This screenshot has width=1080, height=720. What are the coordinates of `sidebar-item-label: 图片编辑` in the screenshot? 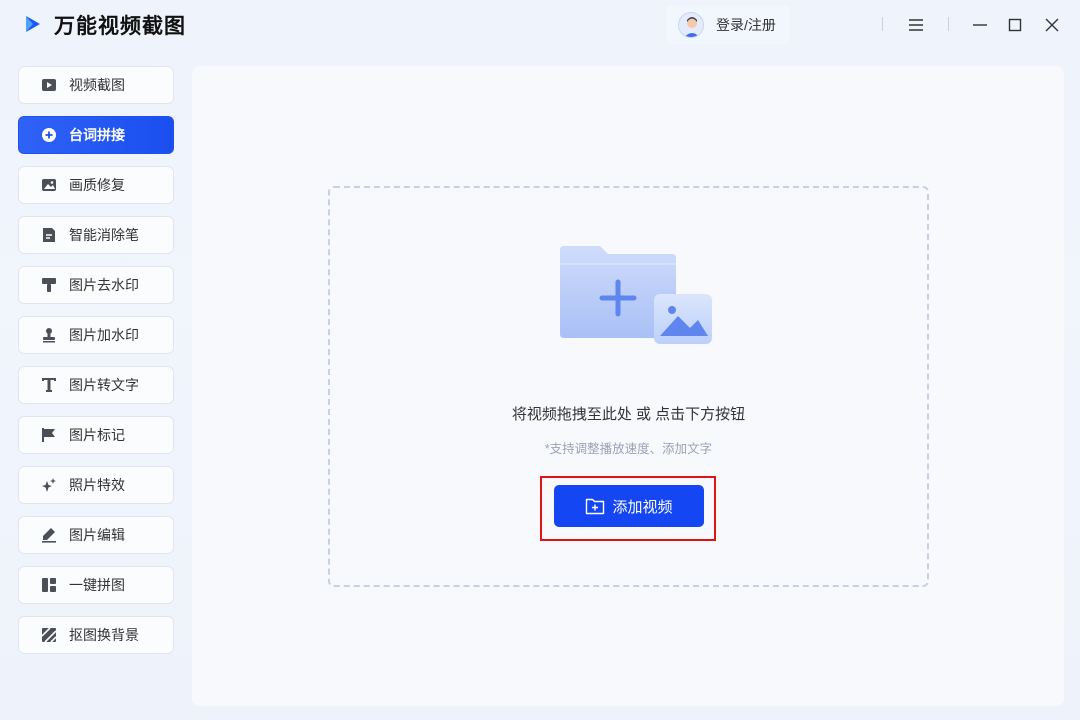 It's located at (97, 535).